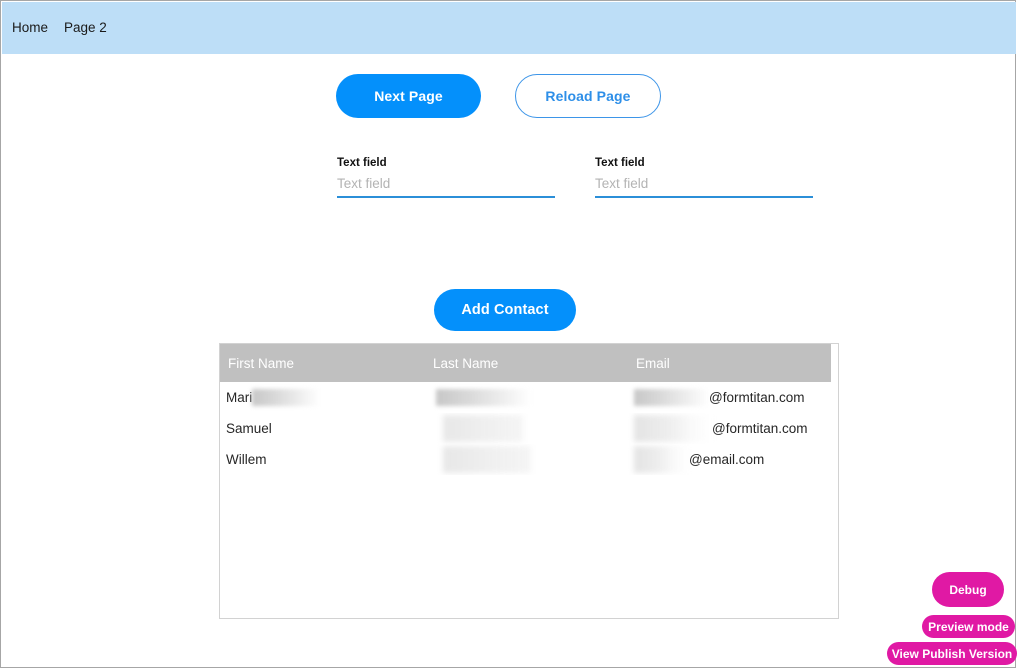 This screenshot has width=1018, height=670. What do you see at coordinates (286, 397) in the screenshot?
I see `redacted-first-name` at bounding box center [286, 397].